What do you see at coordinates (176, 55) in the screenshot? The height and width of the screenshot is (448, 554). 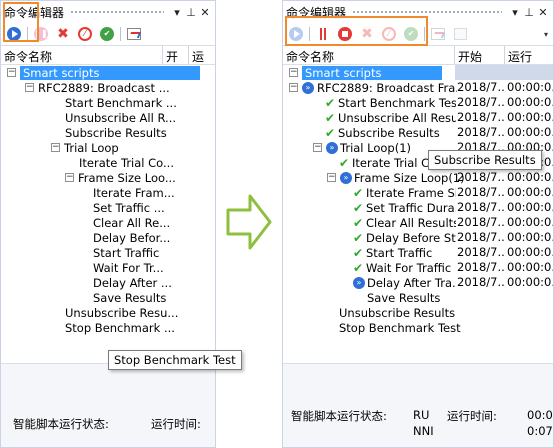 I see `column-start-header: 开` at bounding box center [176, 55].